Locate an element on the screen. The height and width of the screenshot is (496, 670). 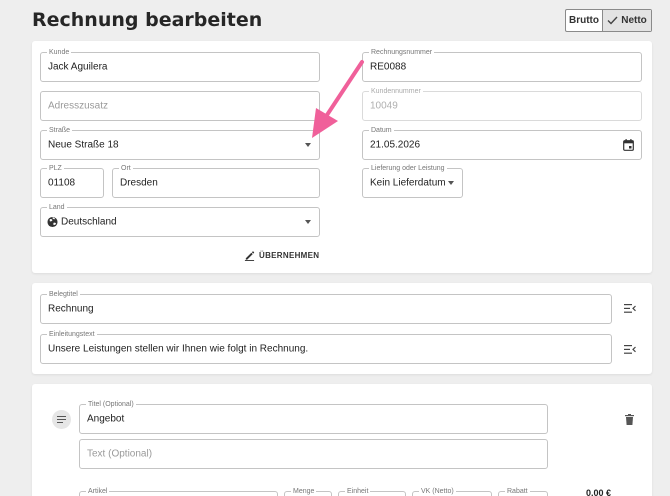
pencil-icon is located at coordinates (249, 256).